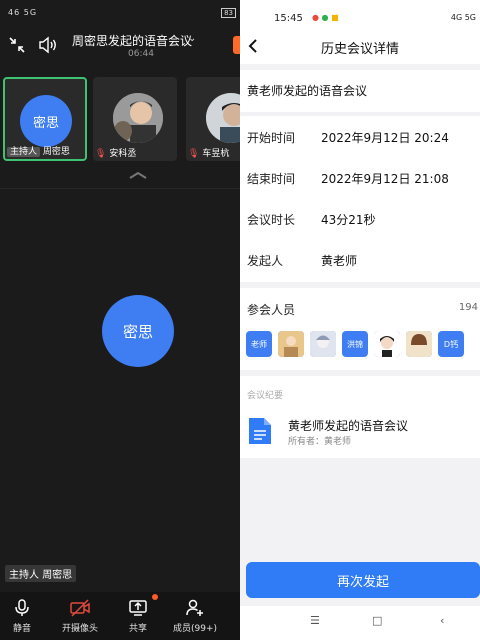 This screenshot has width=480, height=640. I want to click on info-value: 2022年9月12日 20:24, so click(385, 138).